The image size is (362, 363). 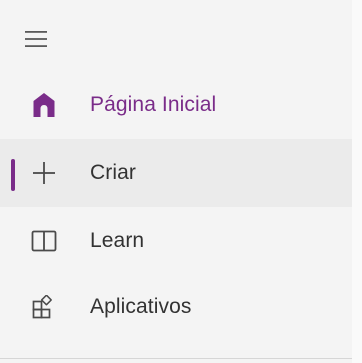 I want to click on book-icon, so click(x=44, y=241).